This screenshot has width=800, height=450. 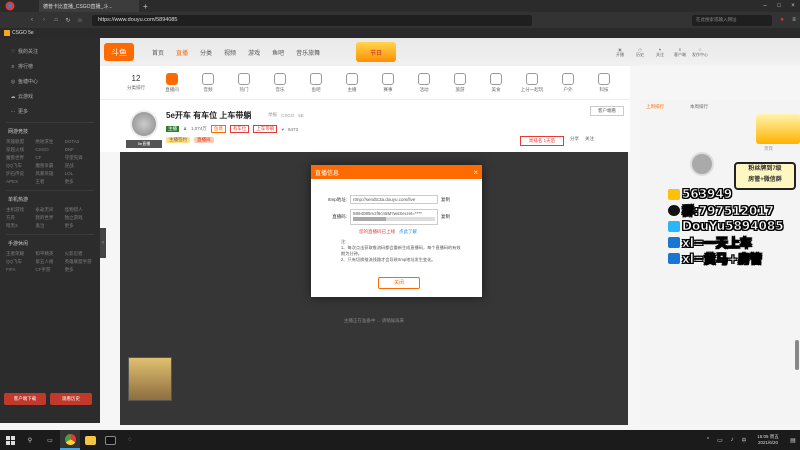 What do you see at coordinates (50, 51) in the screenshot?
I see `sidebar-item-follow: ♡ 我的关注` at bounding box center [50, 51].